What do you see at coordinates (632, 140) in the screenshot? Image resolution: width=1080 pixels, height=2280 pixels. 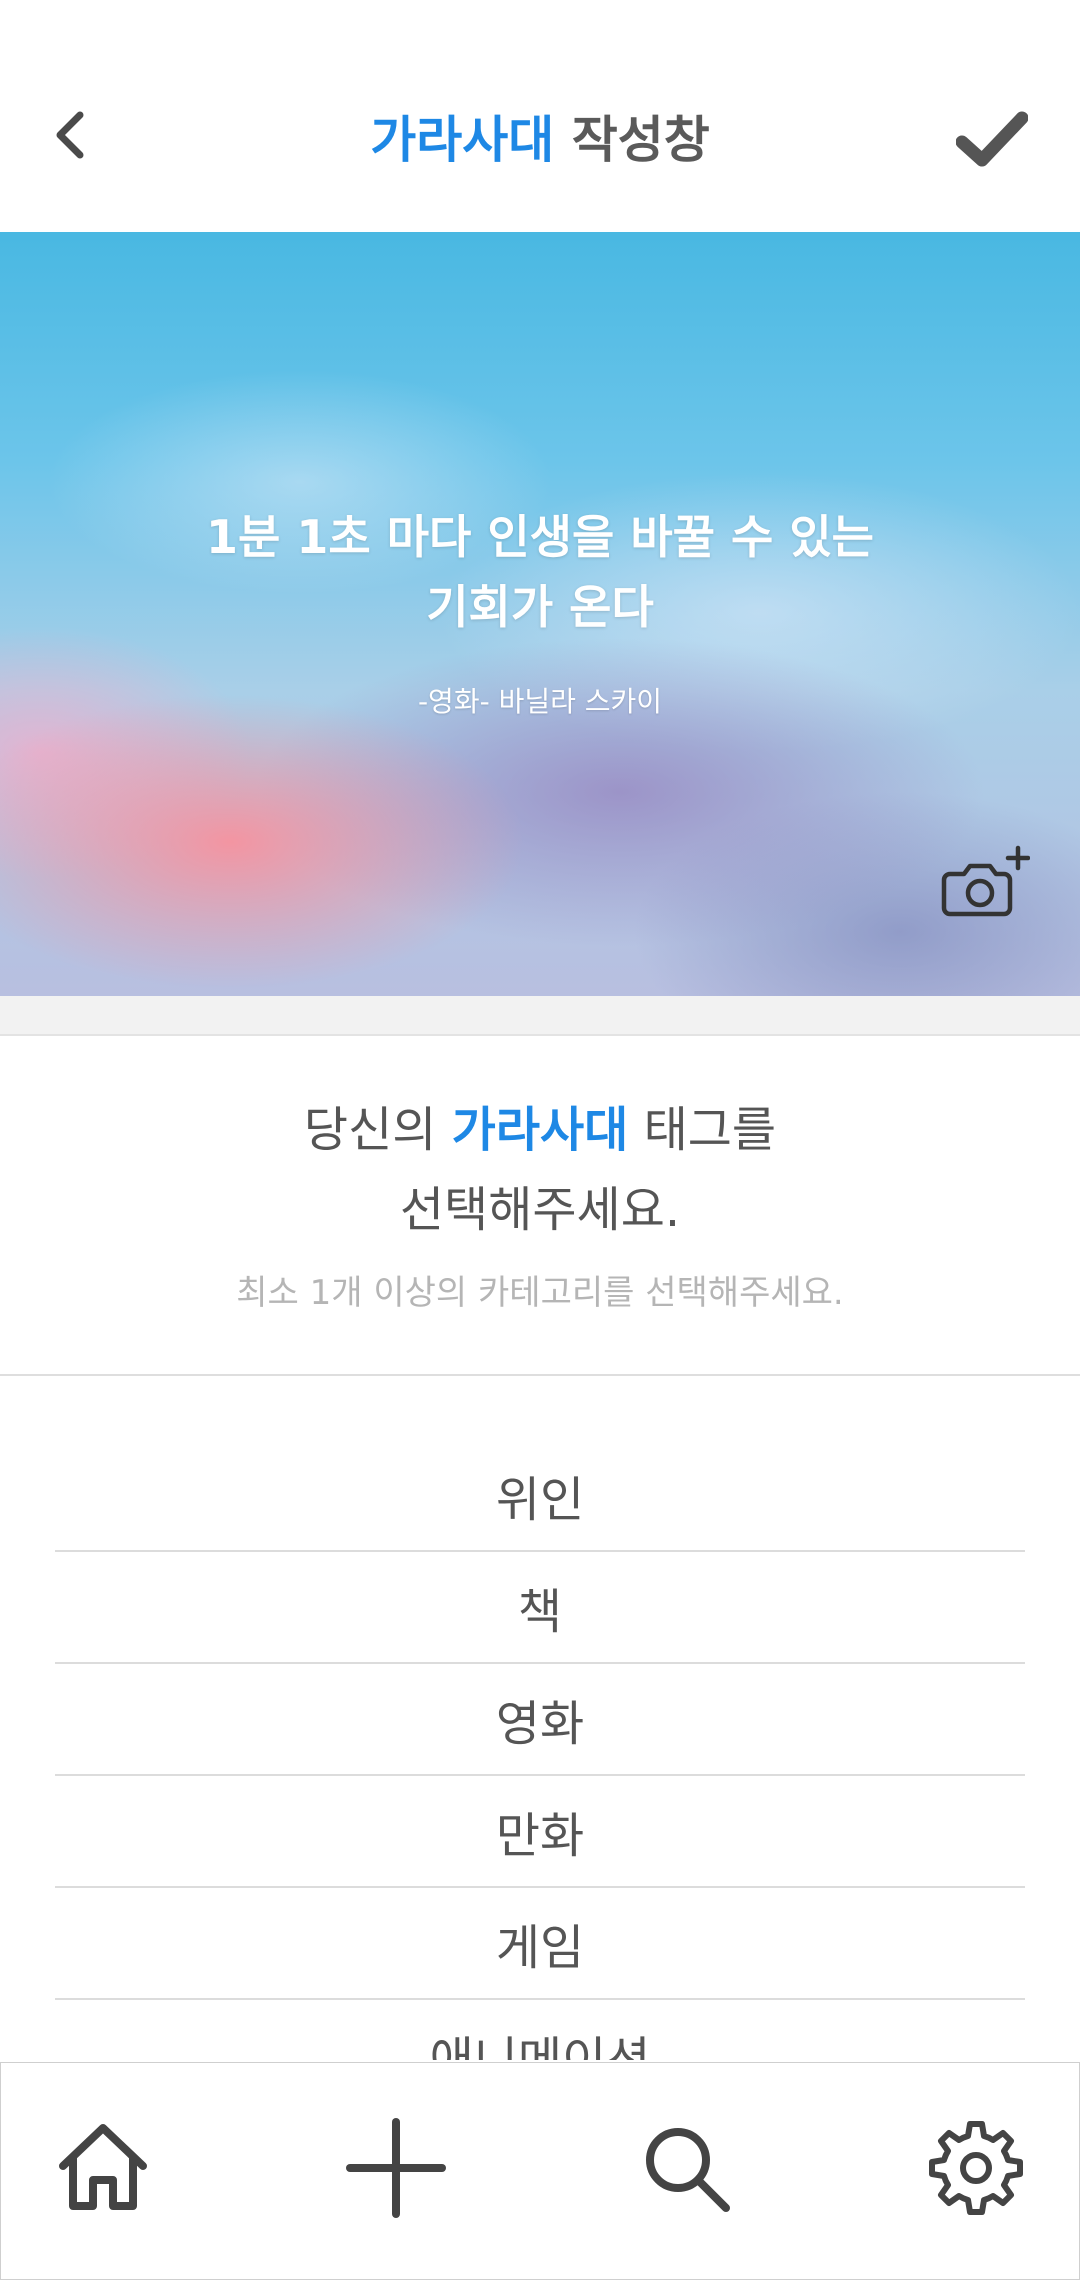 I see `title-rest: 작성창` at bounding box center [632, 140].